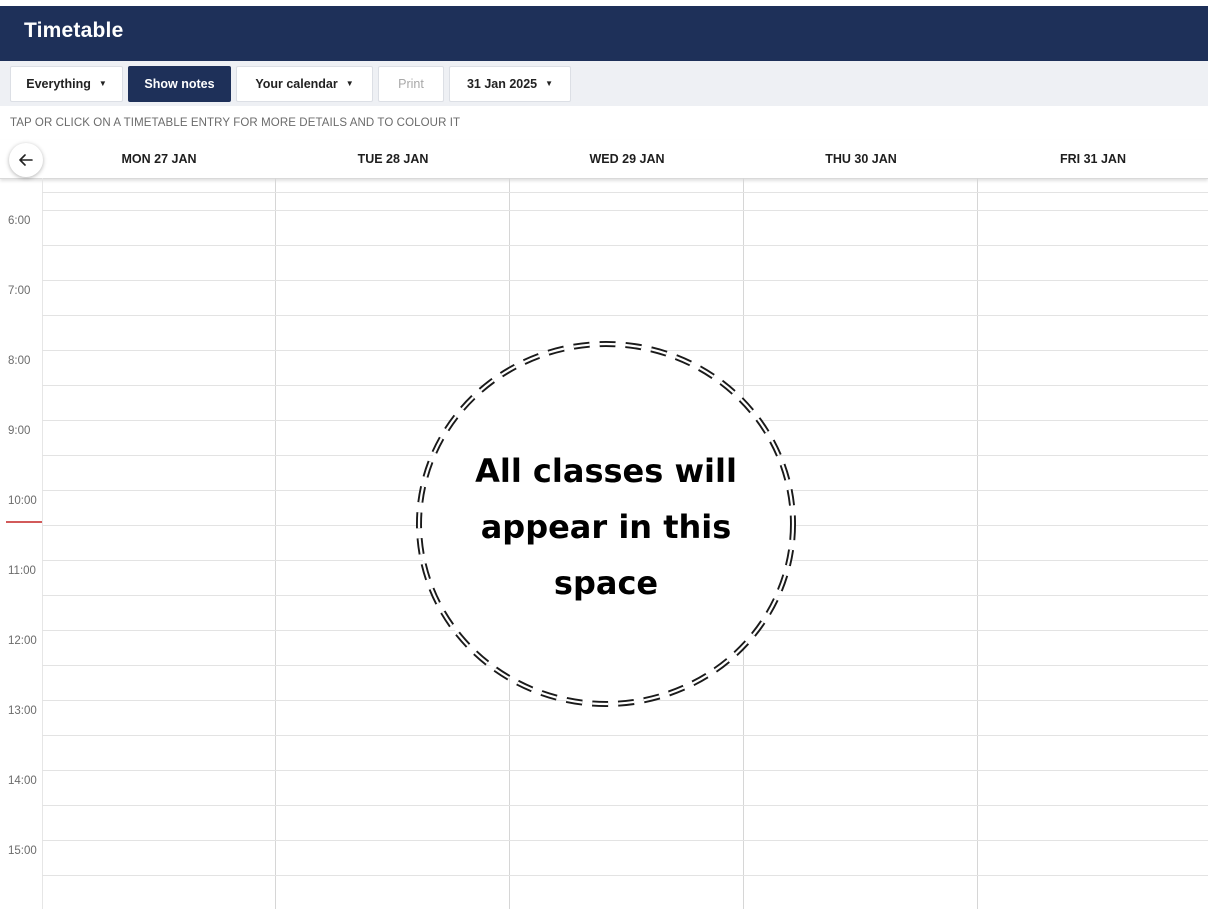  I want to click on date-label: 31 Jan 2025, so click(502, 84).